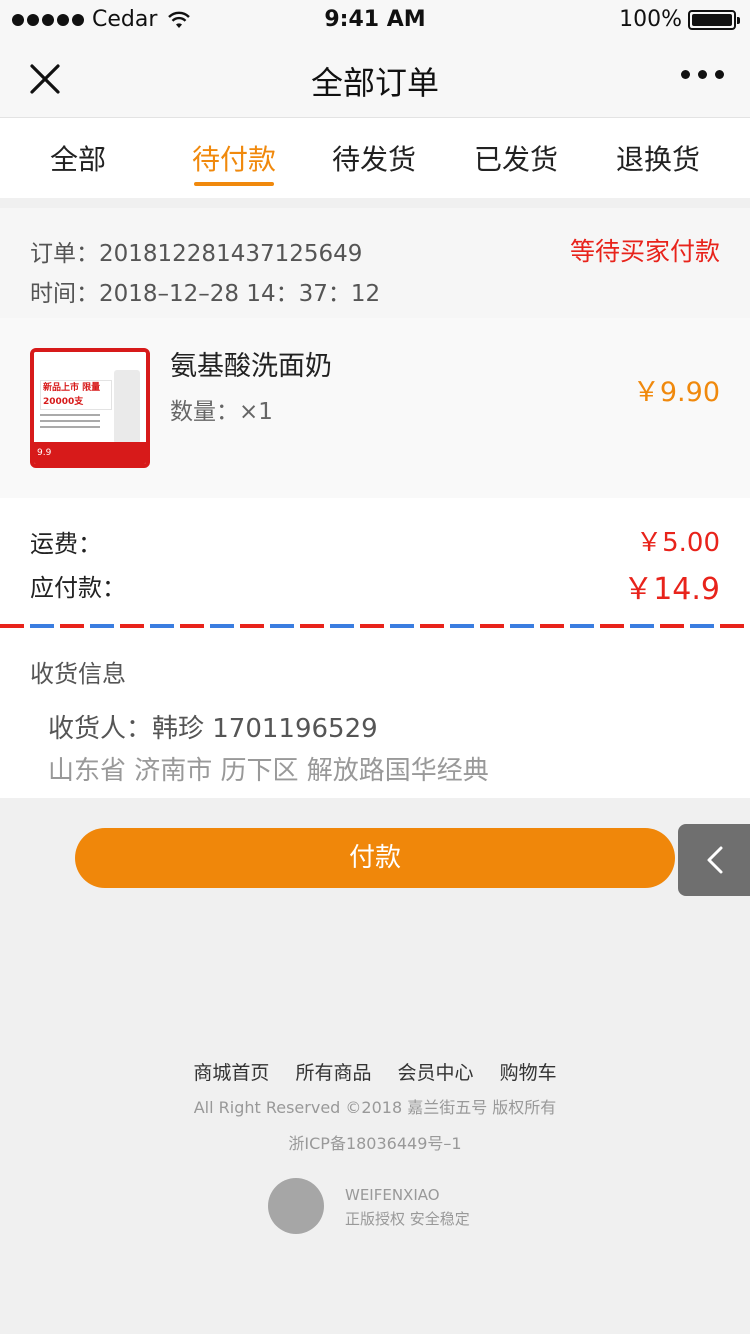  What do you see at coordinates (78, 158) in the screenshot?
I see `tab-all: 全部` at bounding box center [78, 158].